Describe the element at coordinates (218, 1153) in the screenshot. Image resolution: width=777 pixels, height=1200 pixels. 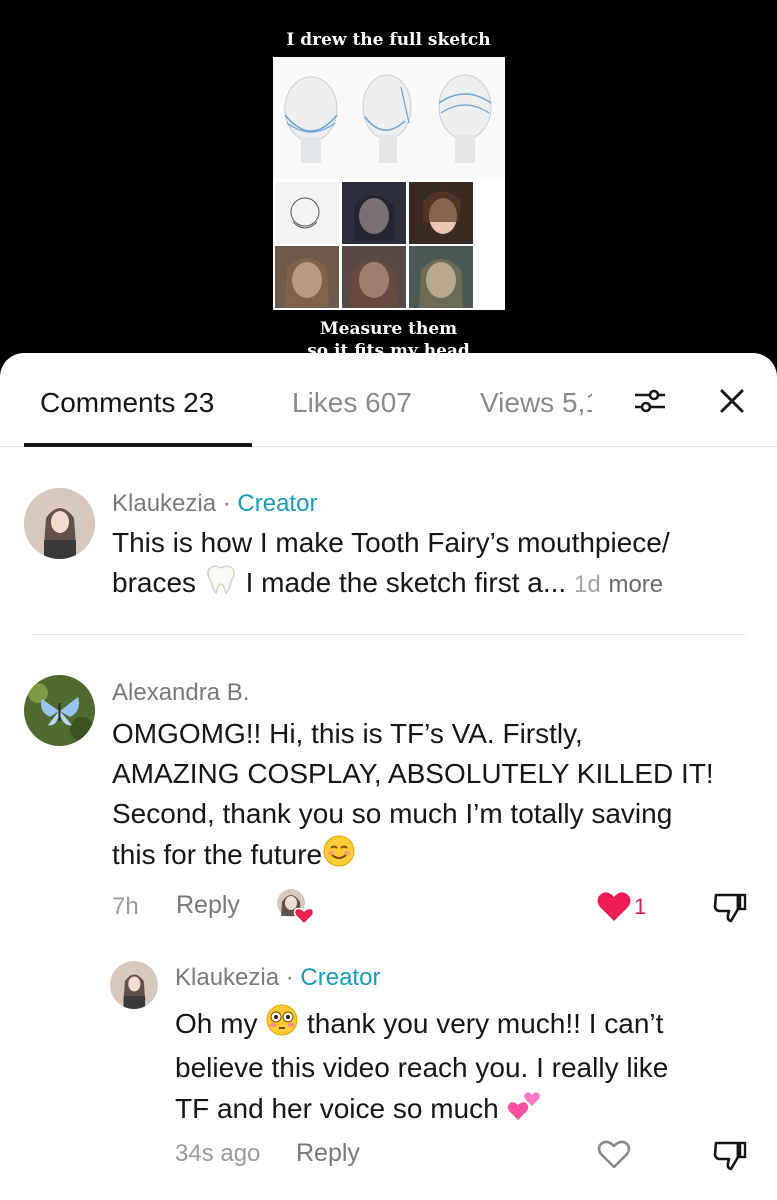
I see `comment-time: 34s ago` at that location.